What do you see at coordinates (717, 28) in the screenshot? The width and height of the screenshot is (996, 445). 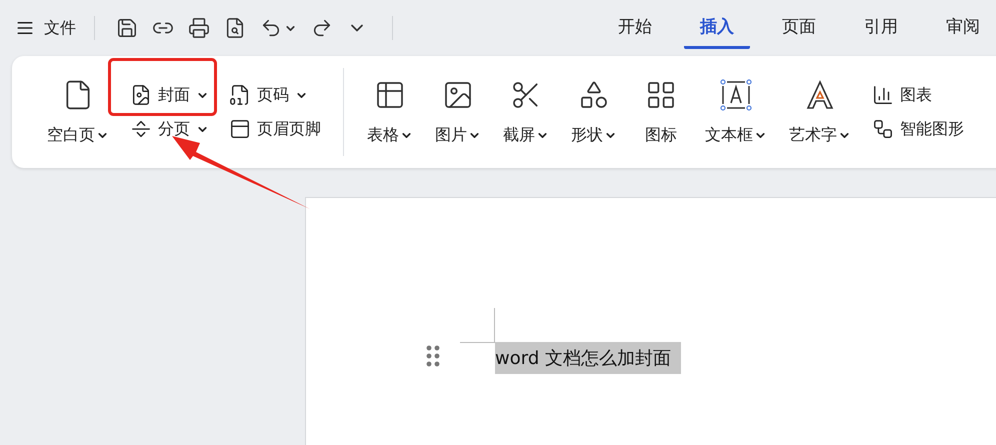 I see `ribbon-tab: 插入` at bounding box center [717, 28].